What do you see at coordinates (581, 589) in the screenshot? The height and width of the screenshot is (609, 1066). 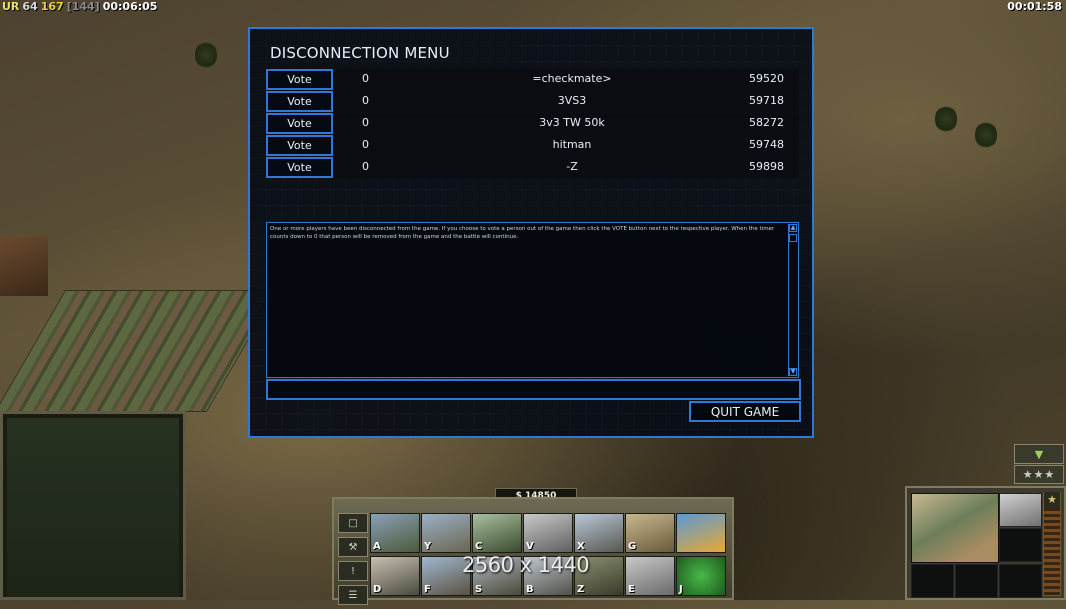 I see `hotkey-label: Z` at bounding box center [581, 589].